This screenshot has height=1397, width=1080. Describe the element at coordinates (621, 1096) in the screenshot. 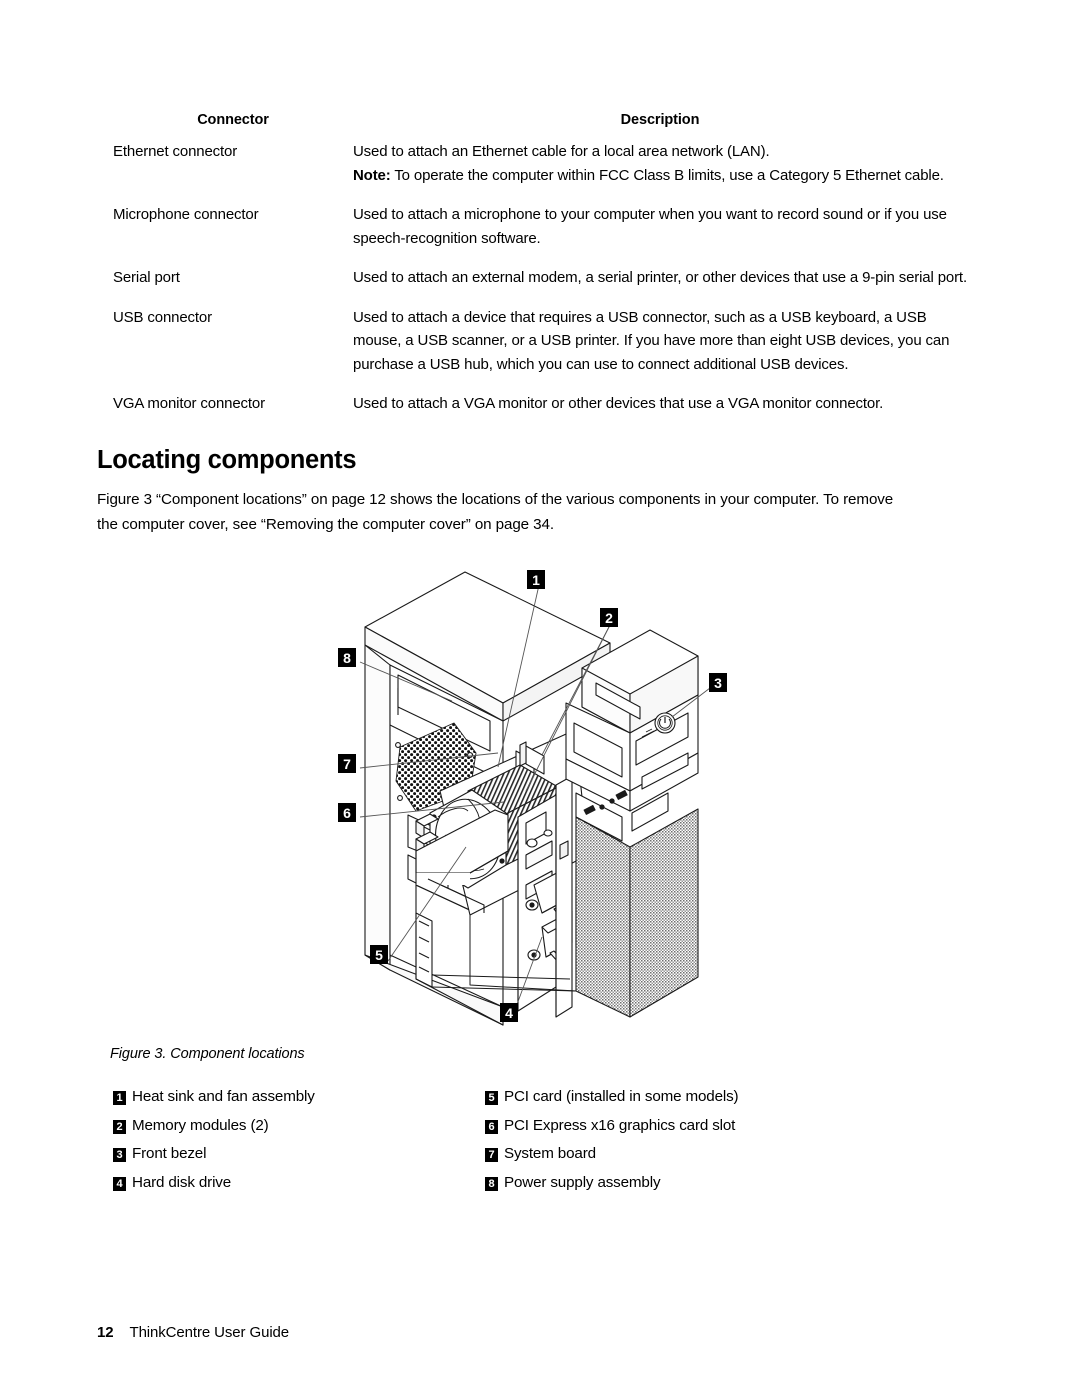

I see `legend-item-label: PCI card (installed in some models)` at that location.